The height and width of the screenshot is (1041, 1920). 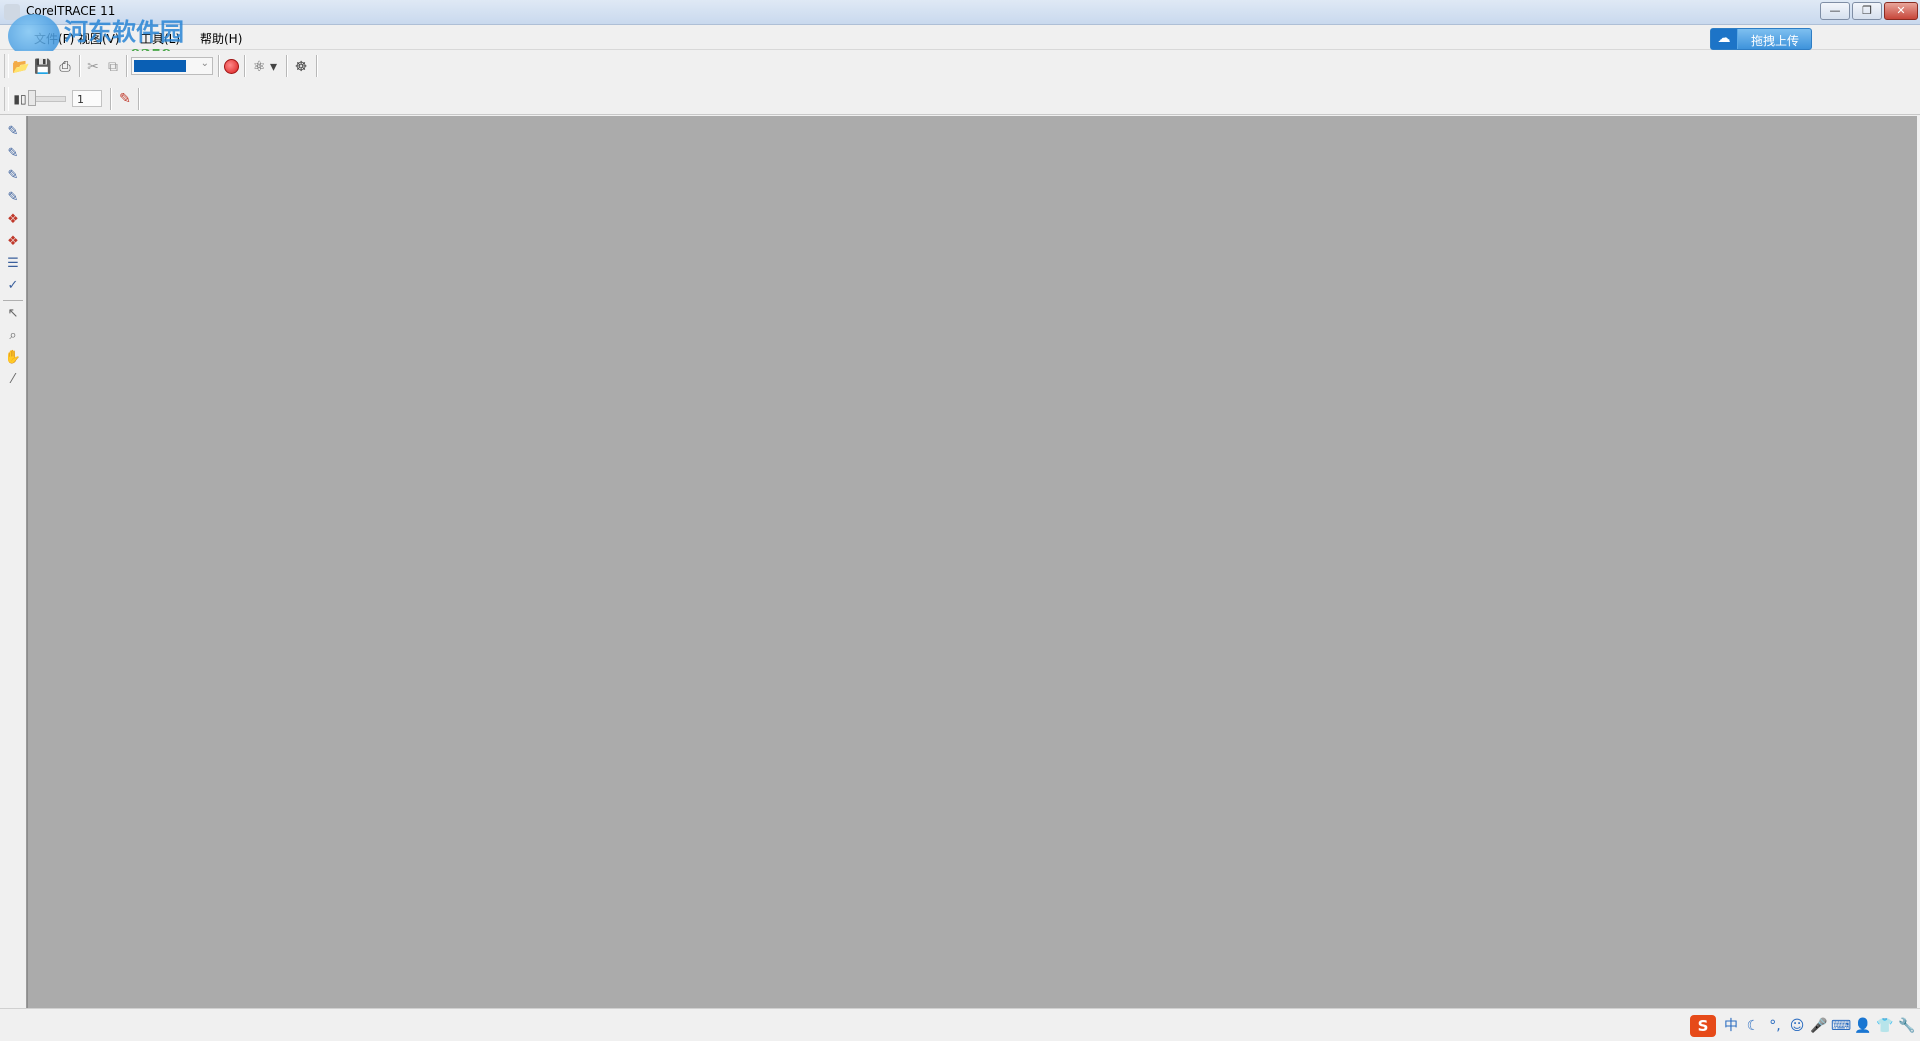 I want to click on menu-file: 文件(F), so click(x=54, y=38).